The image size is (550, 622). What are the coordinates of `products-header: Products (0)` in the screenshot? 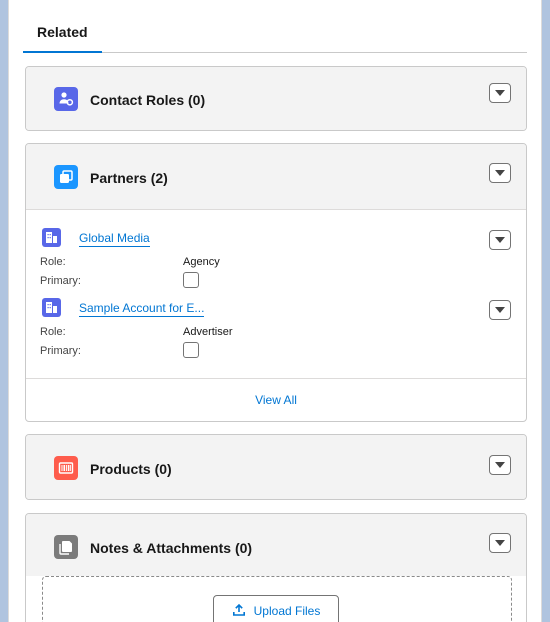 It's located at (276, 467).